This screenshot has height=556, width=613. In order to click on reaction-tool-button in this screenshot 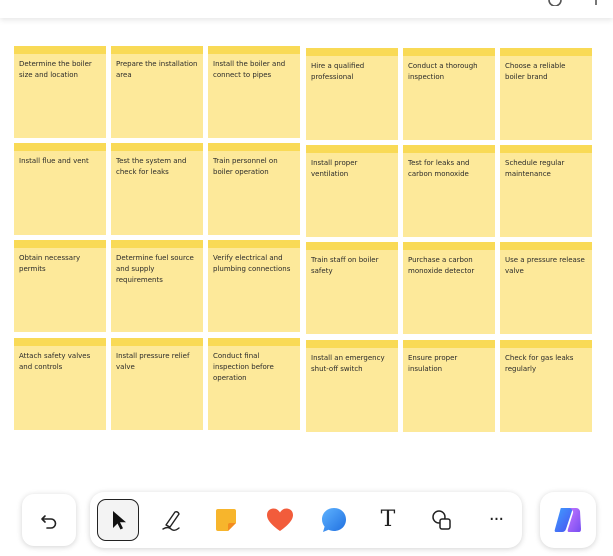, I will do `click(280, 520)`.